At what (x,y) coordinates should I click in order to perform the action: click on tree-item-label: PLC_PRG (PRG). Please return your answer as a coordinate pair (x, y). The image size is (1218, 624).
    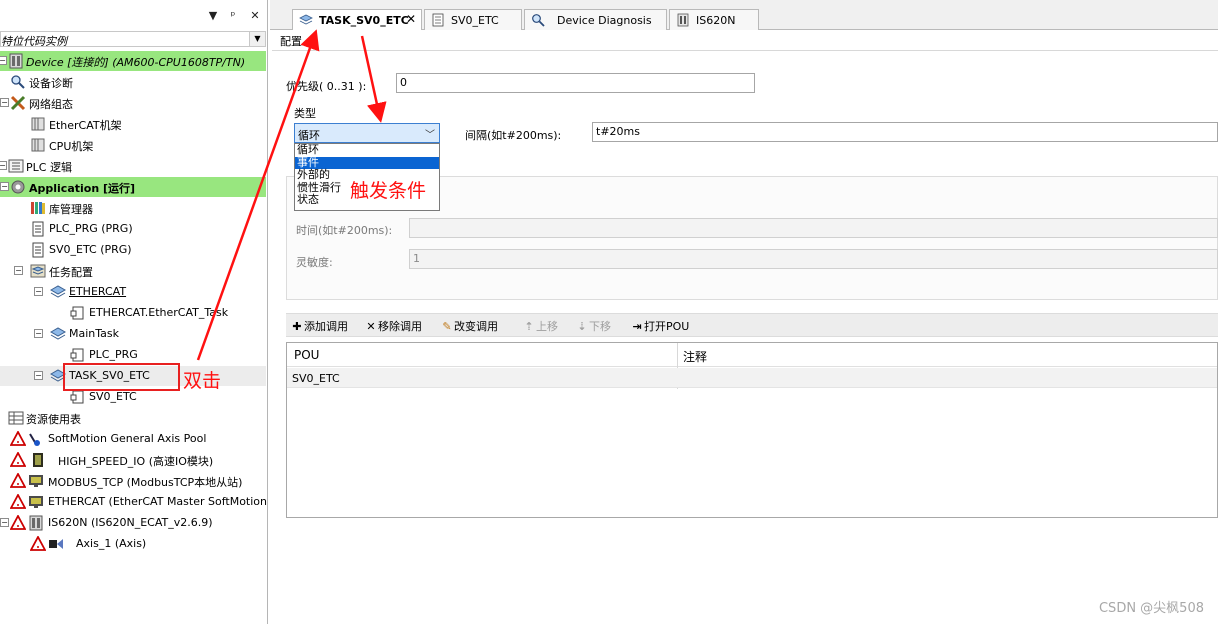
    Looking at the image, I should click on (91, 228).